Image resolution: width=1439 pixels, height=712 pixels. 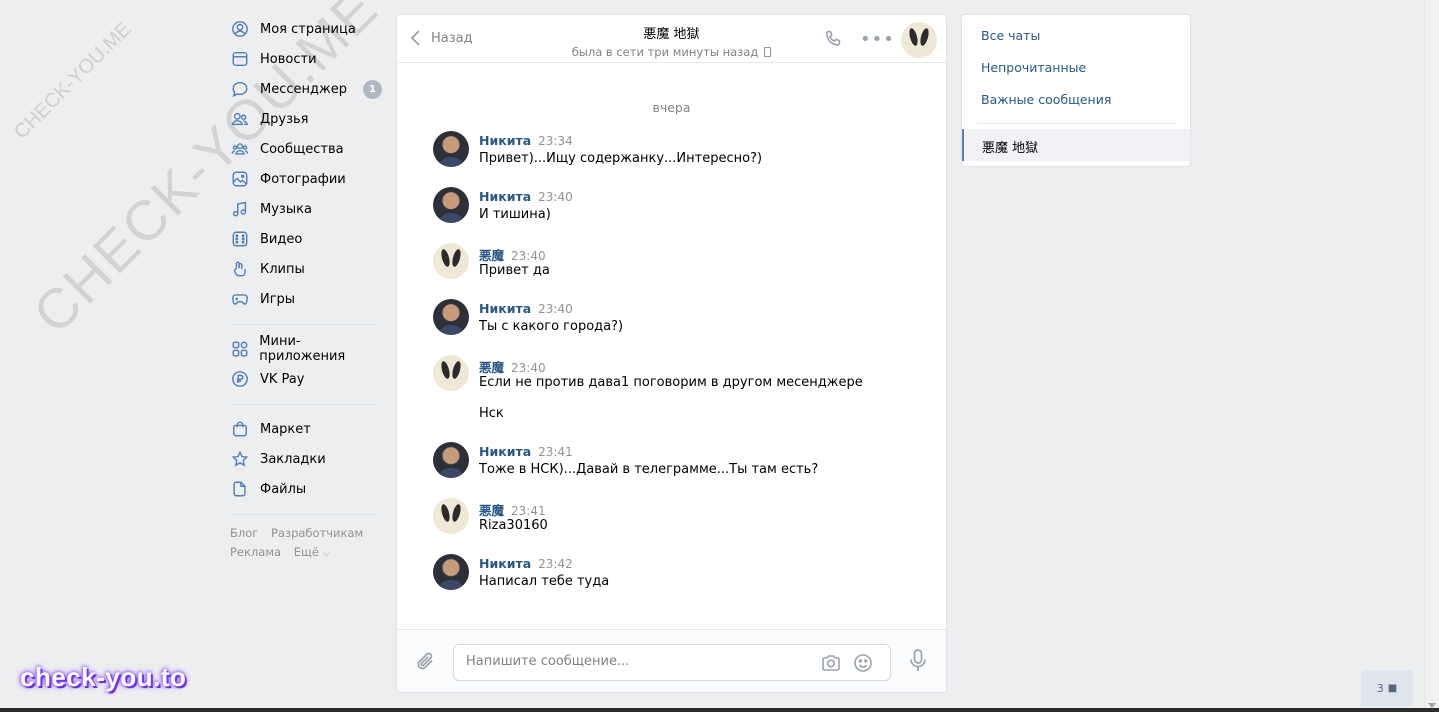 I want to click on attach-button, so click(x=426, y=663).